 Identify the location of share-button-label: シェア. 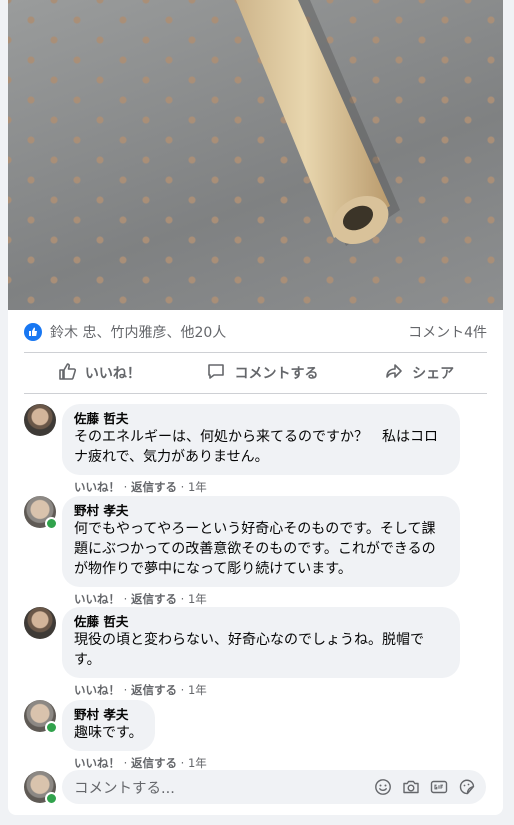
(433, 374).